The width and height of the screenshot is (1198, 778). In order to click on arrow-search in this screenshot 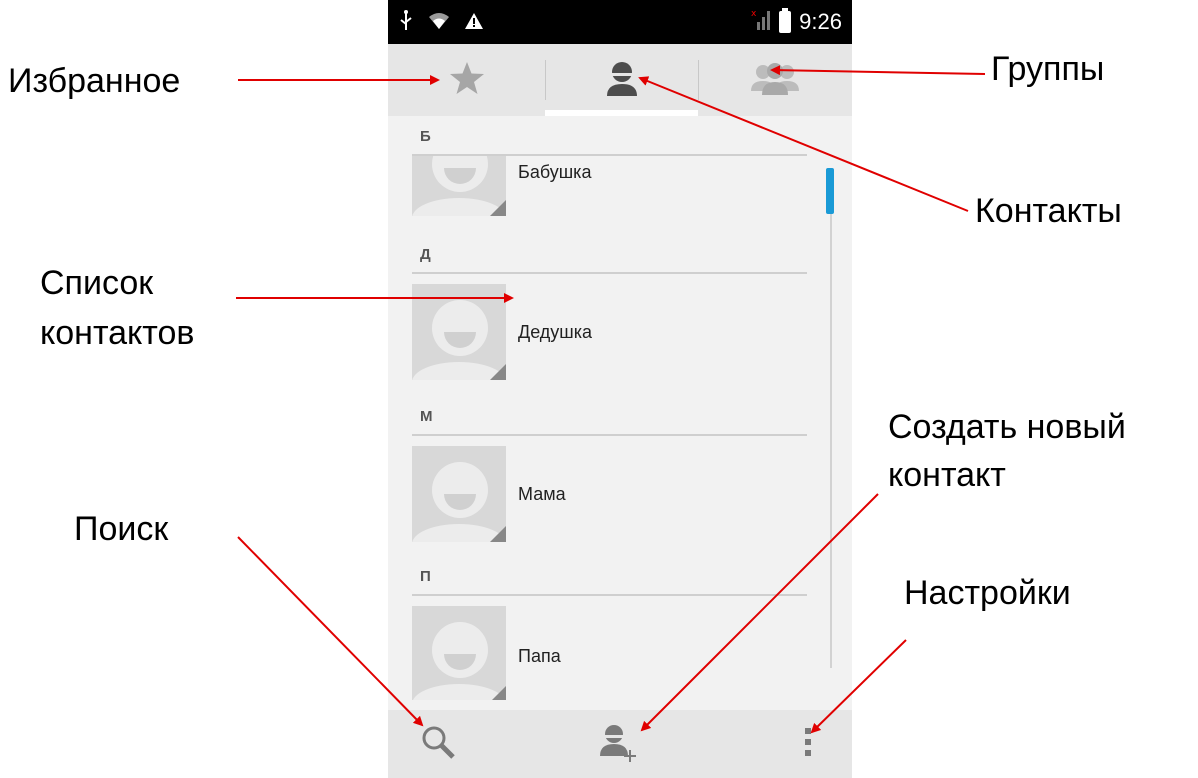, I will do `click(330, 631)`.